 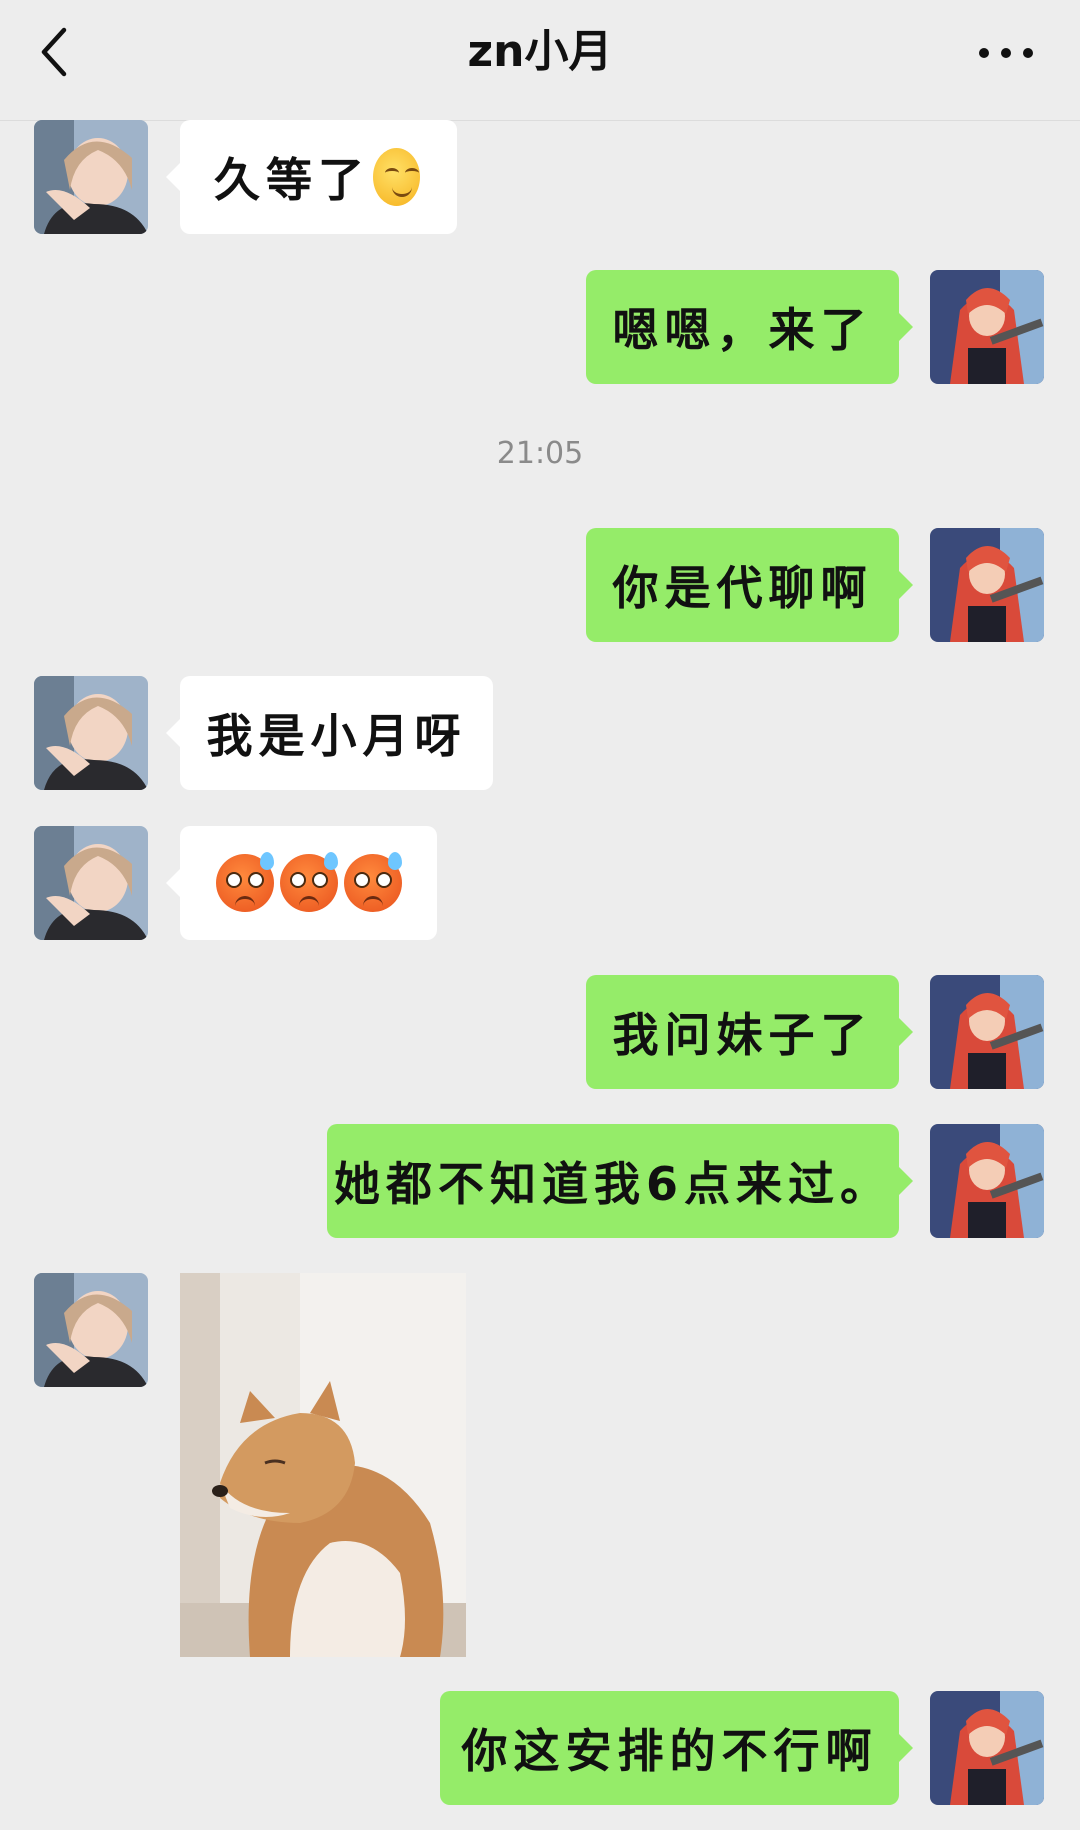 I want to click on message-bubble-outgoing: 我问妹子了, so click(x=749, y=1032).